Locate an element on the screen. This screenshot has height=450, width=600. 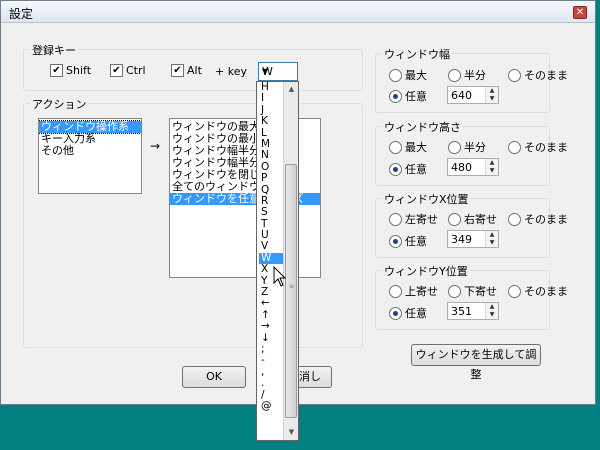
x-right-radio: 右寄せ is located at coordinates (472, 219).